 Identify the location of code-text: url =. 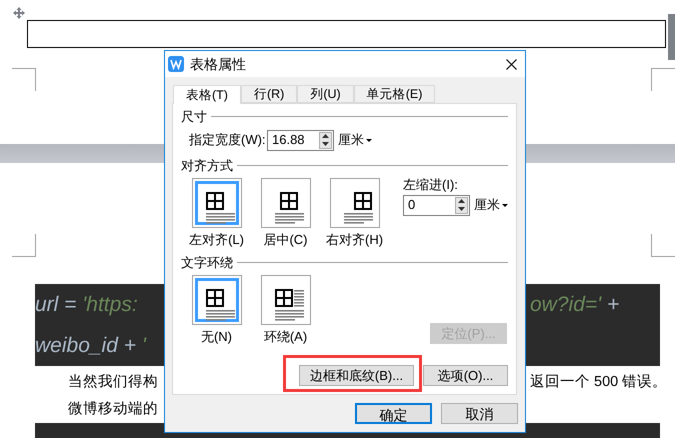
(56, 305).